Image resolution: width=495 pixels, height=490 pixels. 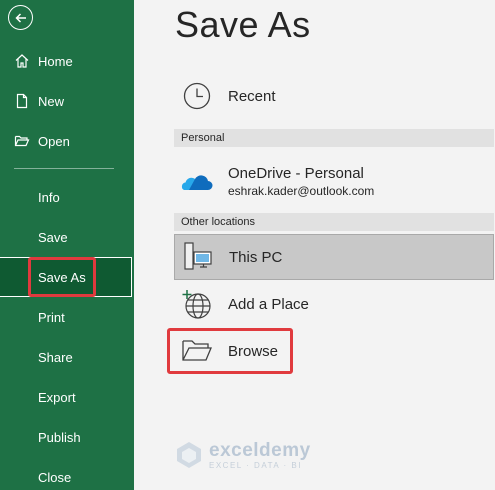 I want to click on sidebar-item-label: Export, so click(x=57, y=397).